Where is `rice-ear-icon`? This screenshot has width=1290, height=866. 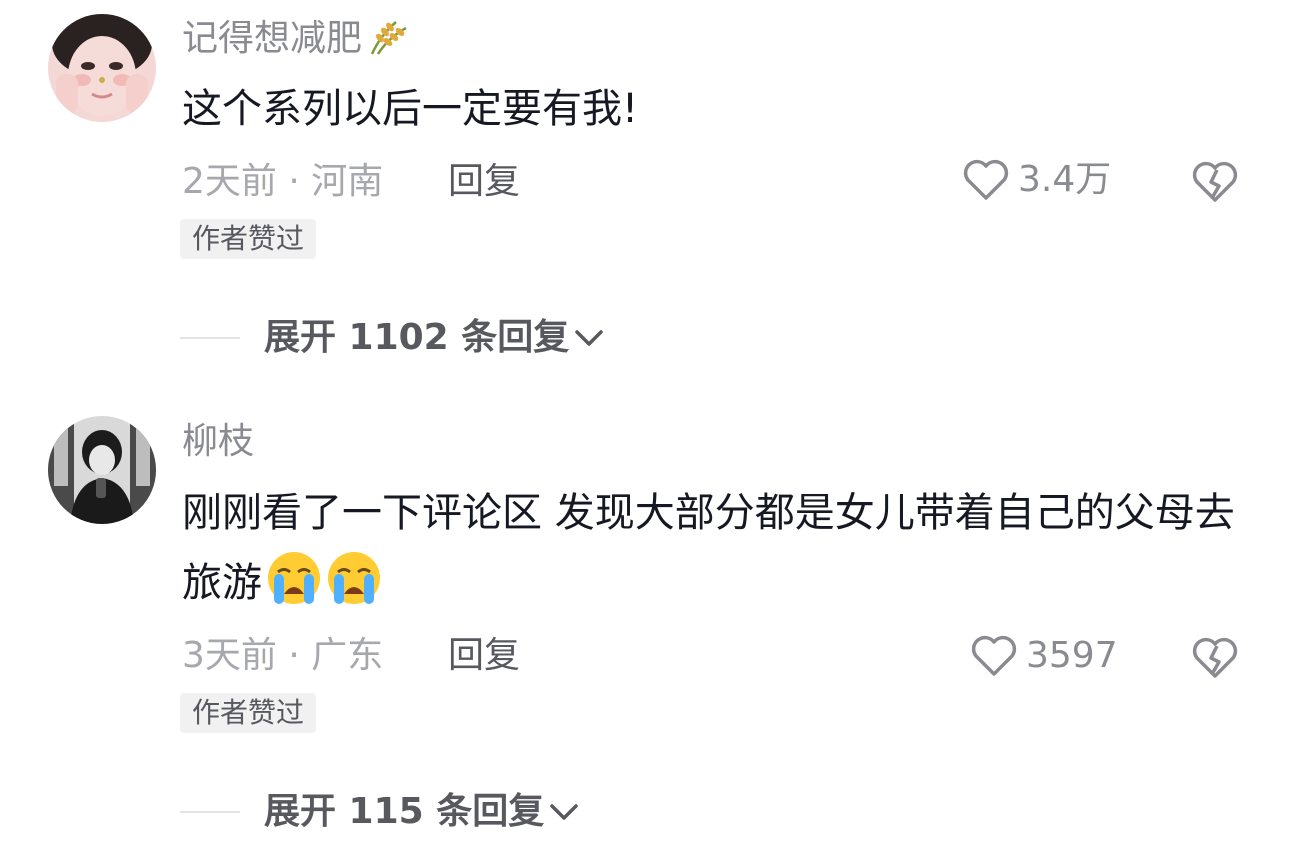
rice-ear-icon is located at coordinates (389, 41).